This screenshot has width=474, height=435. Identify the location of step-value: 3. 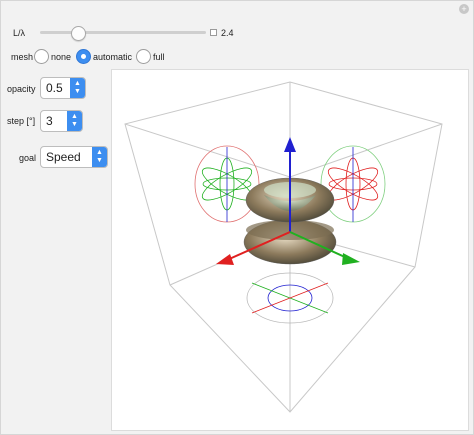
(49, 121).